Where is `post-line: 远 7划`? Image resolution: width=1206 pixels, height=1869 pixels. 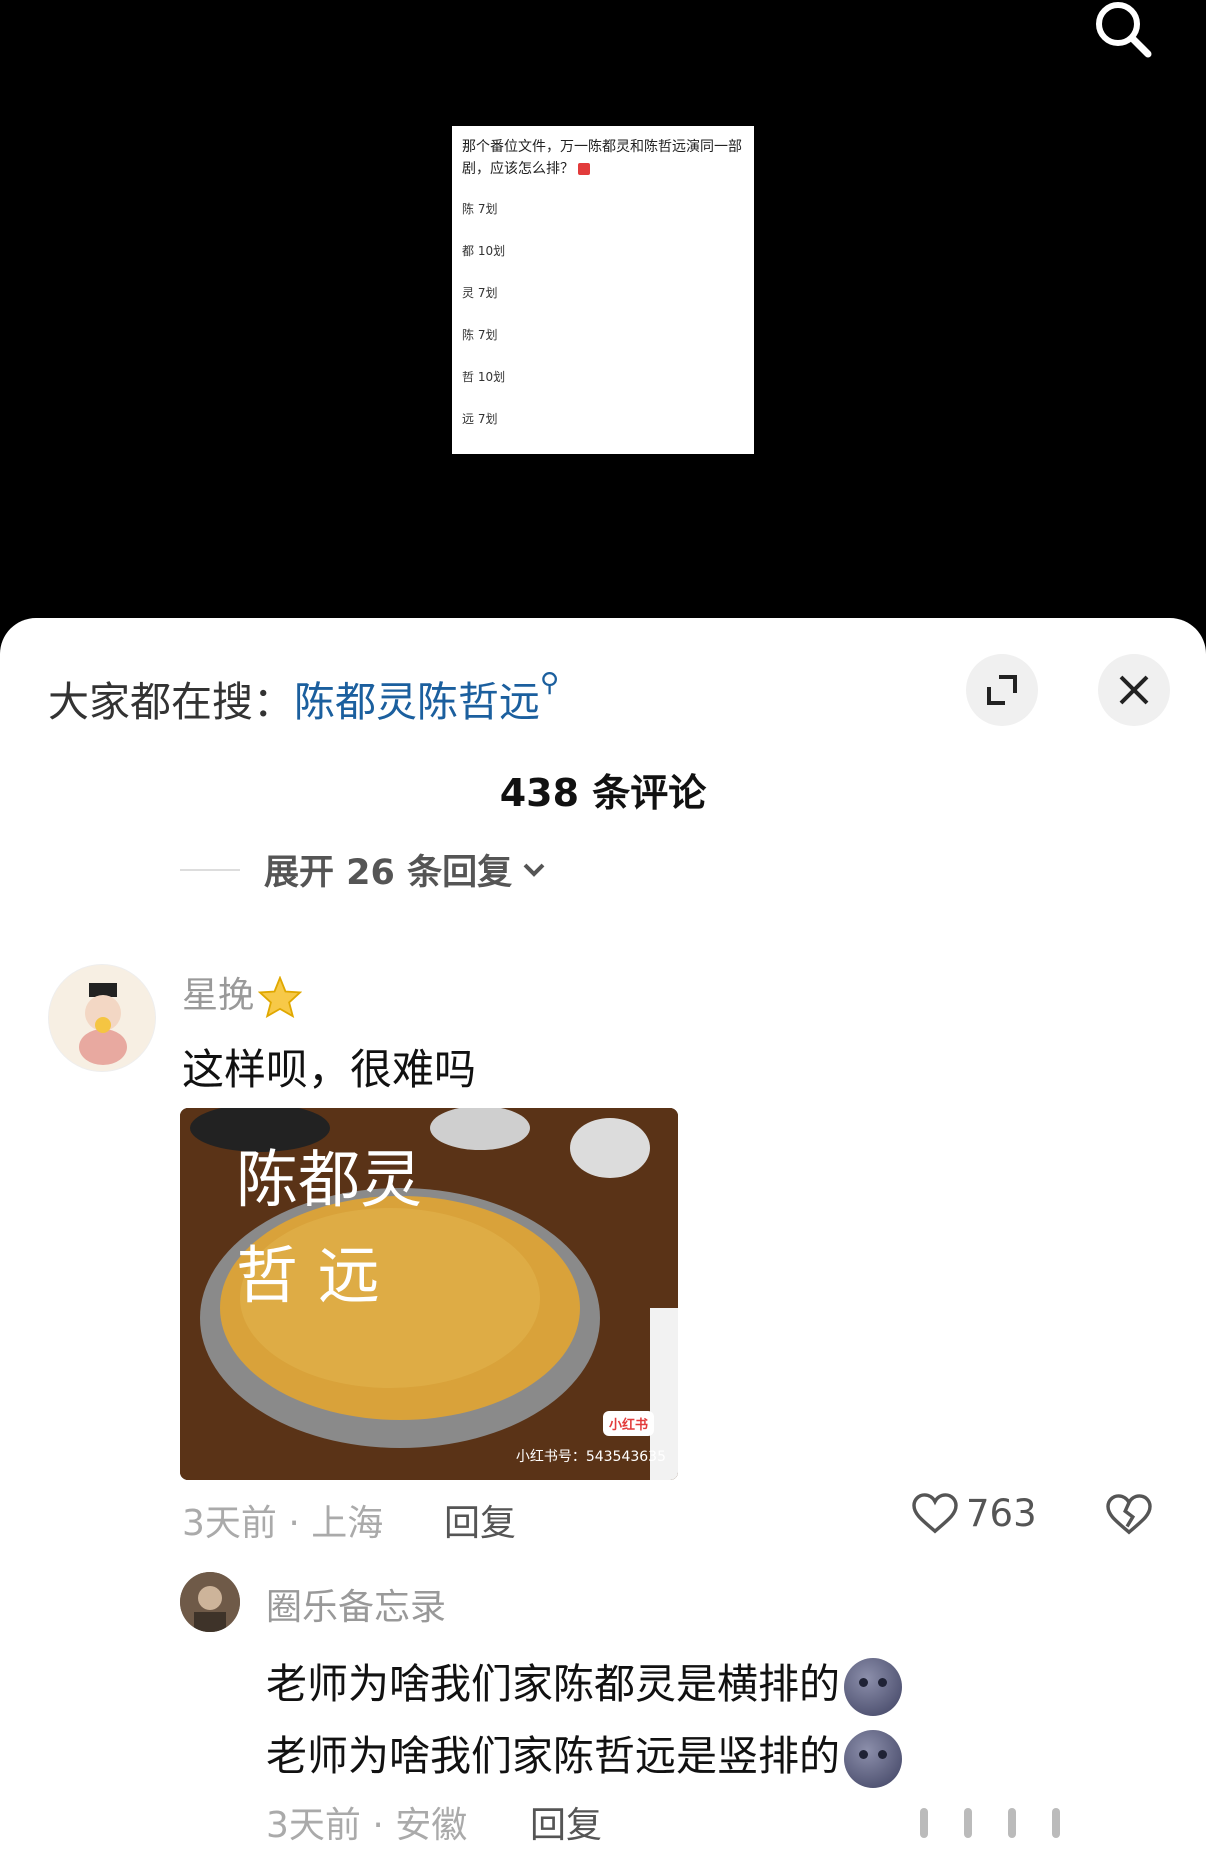 post-line: 远 7划 is located at coordinates (480, 419).